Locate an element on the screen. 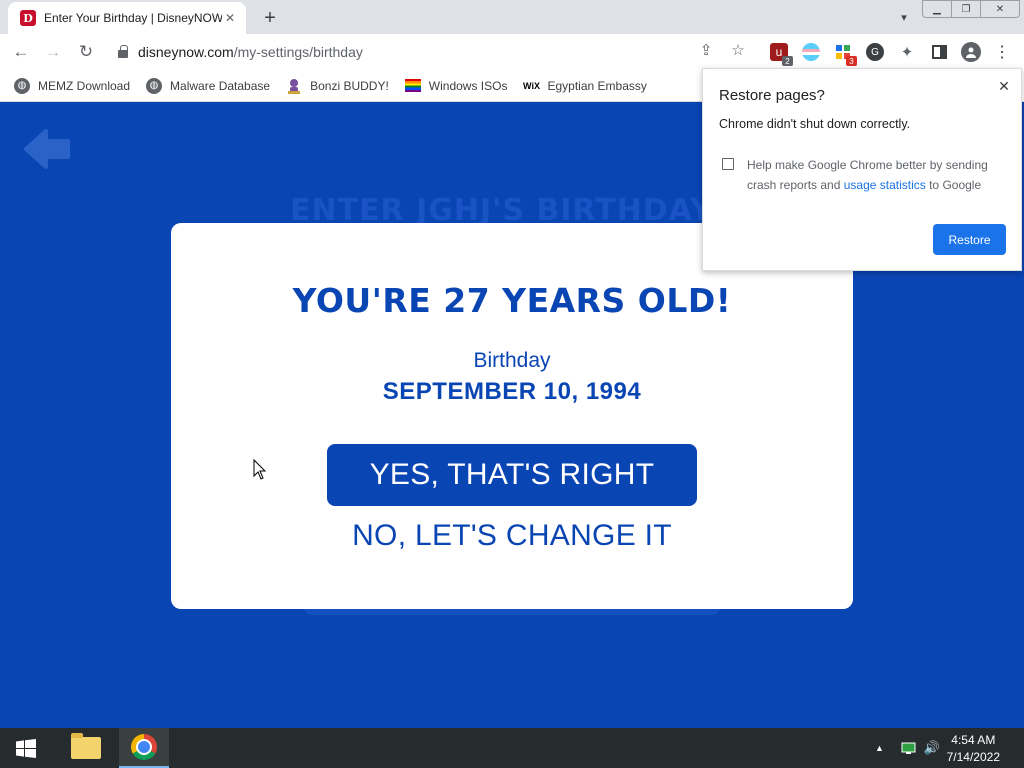 The image size is (1024, 768). pride-flag-icon is located at coordinates (811, 52).